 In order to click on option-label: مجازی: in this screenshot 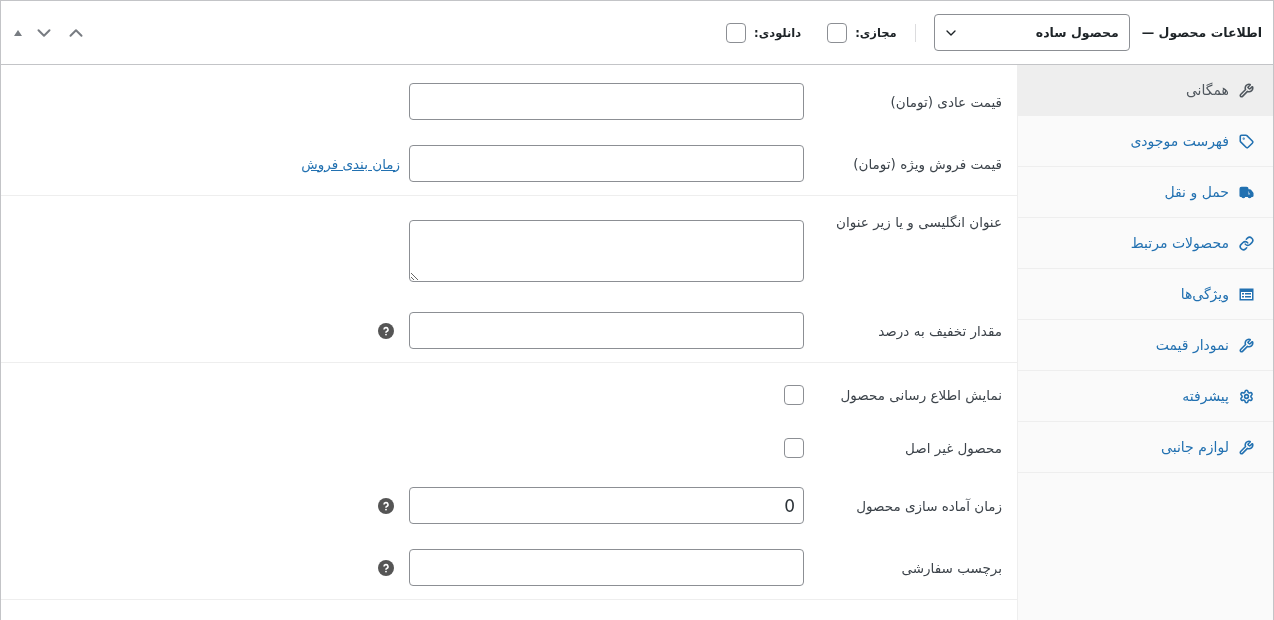, I will do `click(876, 32)`.